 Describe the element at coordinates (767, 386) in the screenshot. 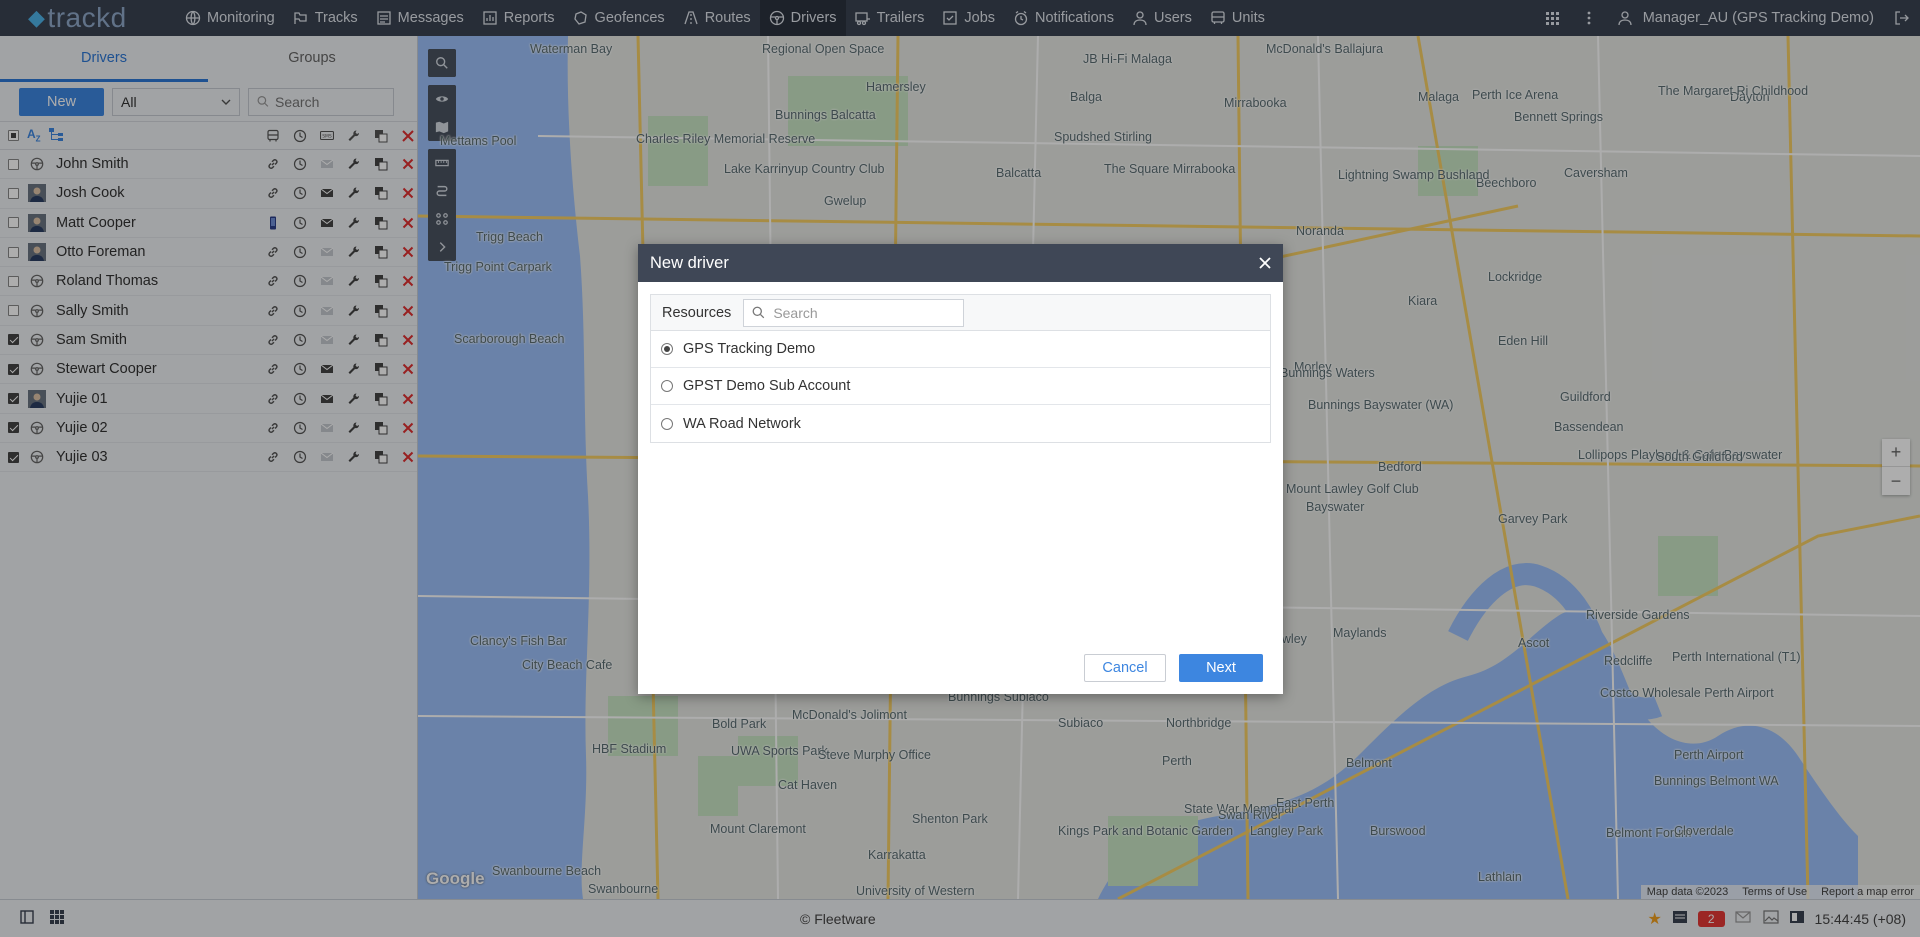

I see `resource-name: GPST Demo Sub Account` at that location.